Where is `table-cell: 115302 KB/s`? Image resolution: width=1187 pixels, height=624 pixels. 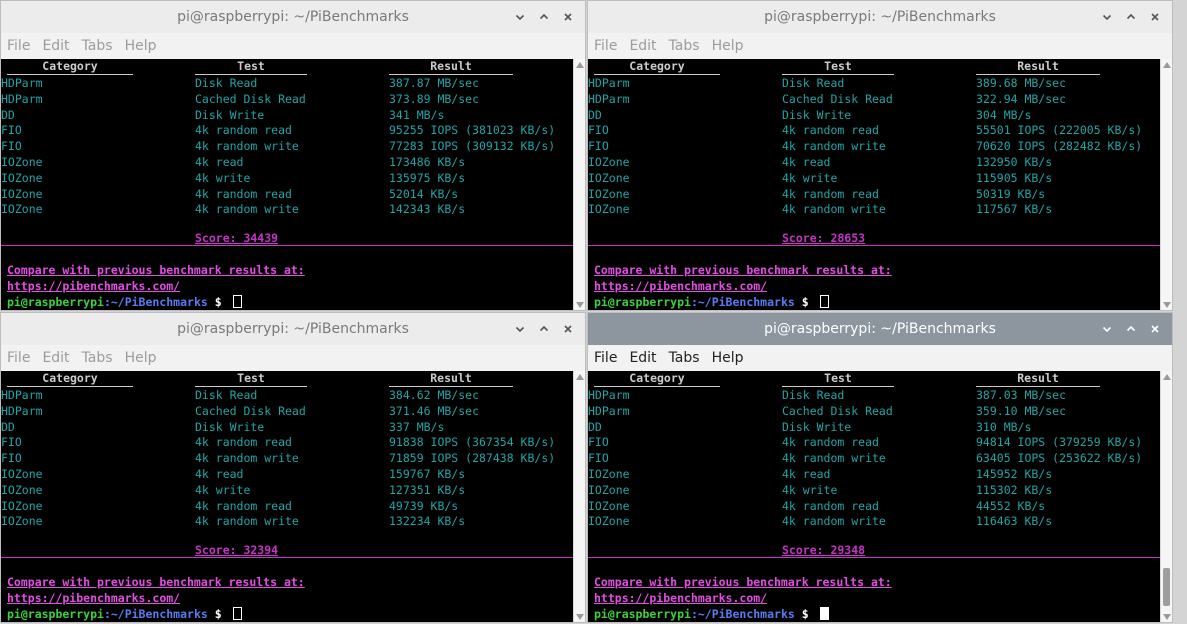 table-cell: 115302 KB/s is located at coordinates (1014, 489).